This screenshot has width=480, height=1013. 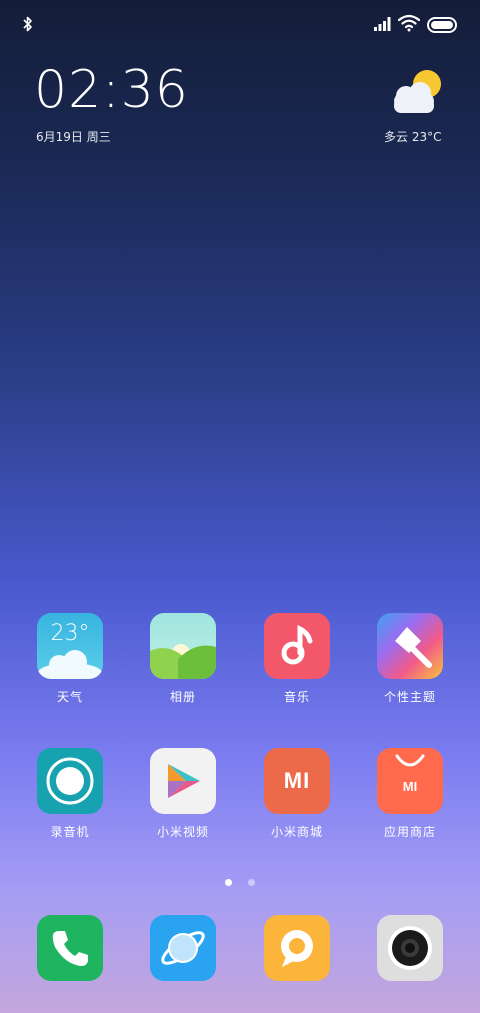 I want to click on battery-icon, so click(x=442, y=25).